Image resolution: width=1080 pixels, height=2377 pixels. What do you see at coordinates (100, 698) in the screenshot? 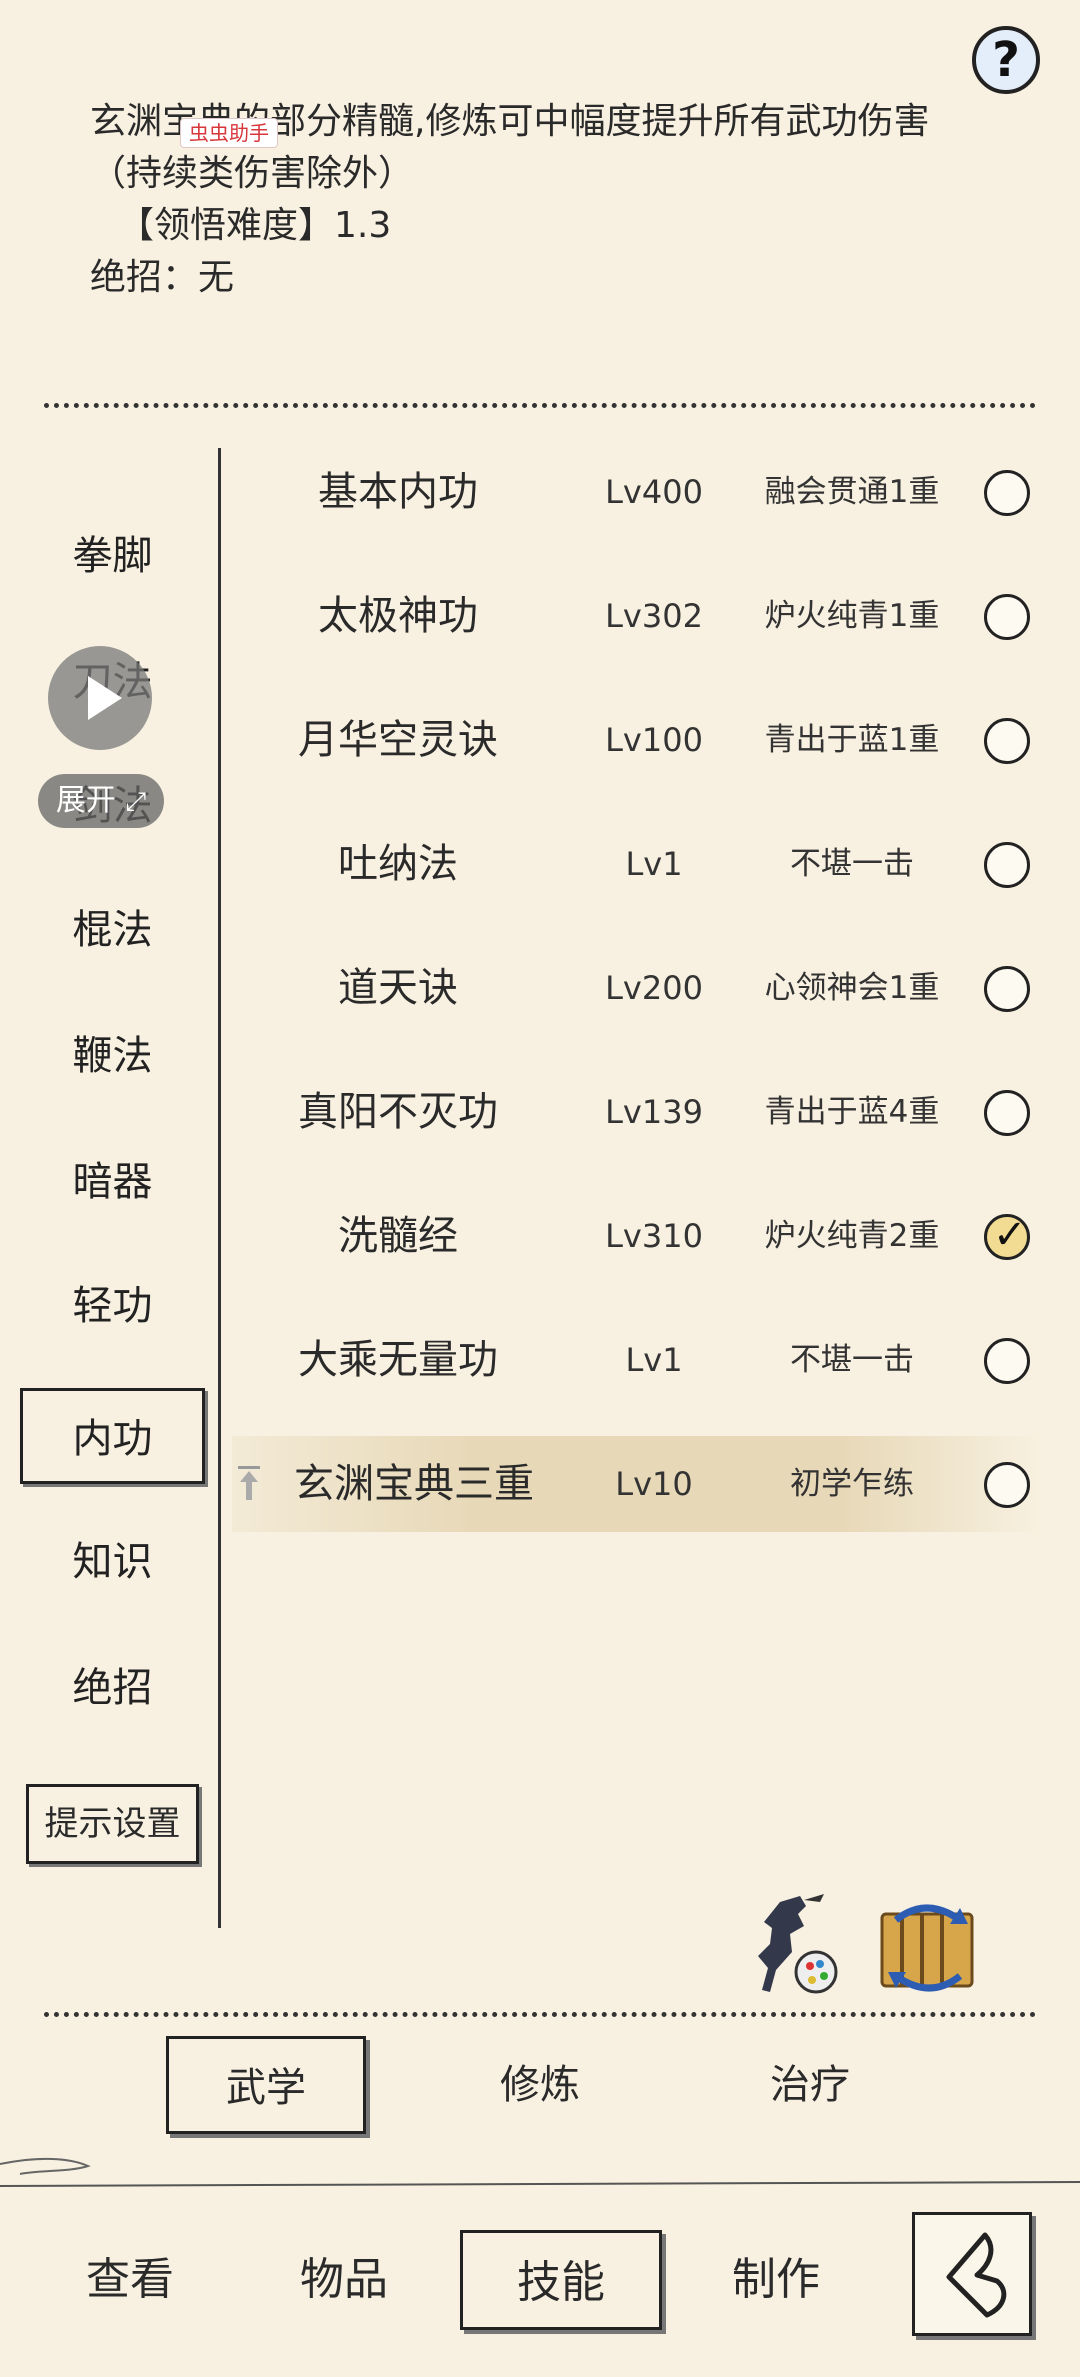
I see `play-icon` at bounding box center [100, 698].